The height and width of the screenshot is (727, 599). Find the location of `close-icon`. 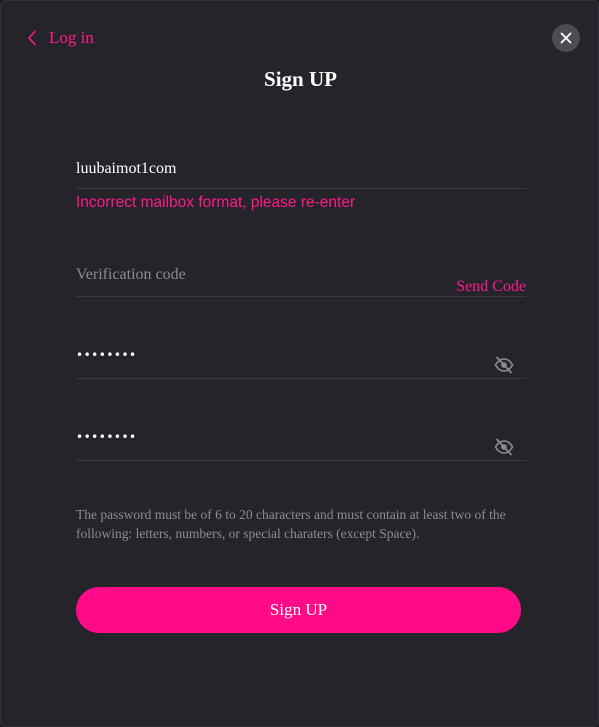

close-icon is located at coordinates (566, 38).